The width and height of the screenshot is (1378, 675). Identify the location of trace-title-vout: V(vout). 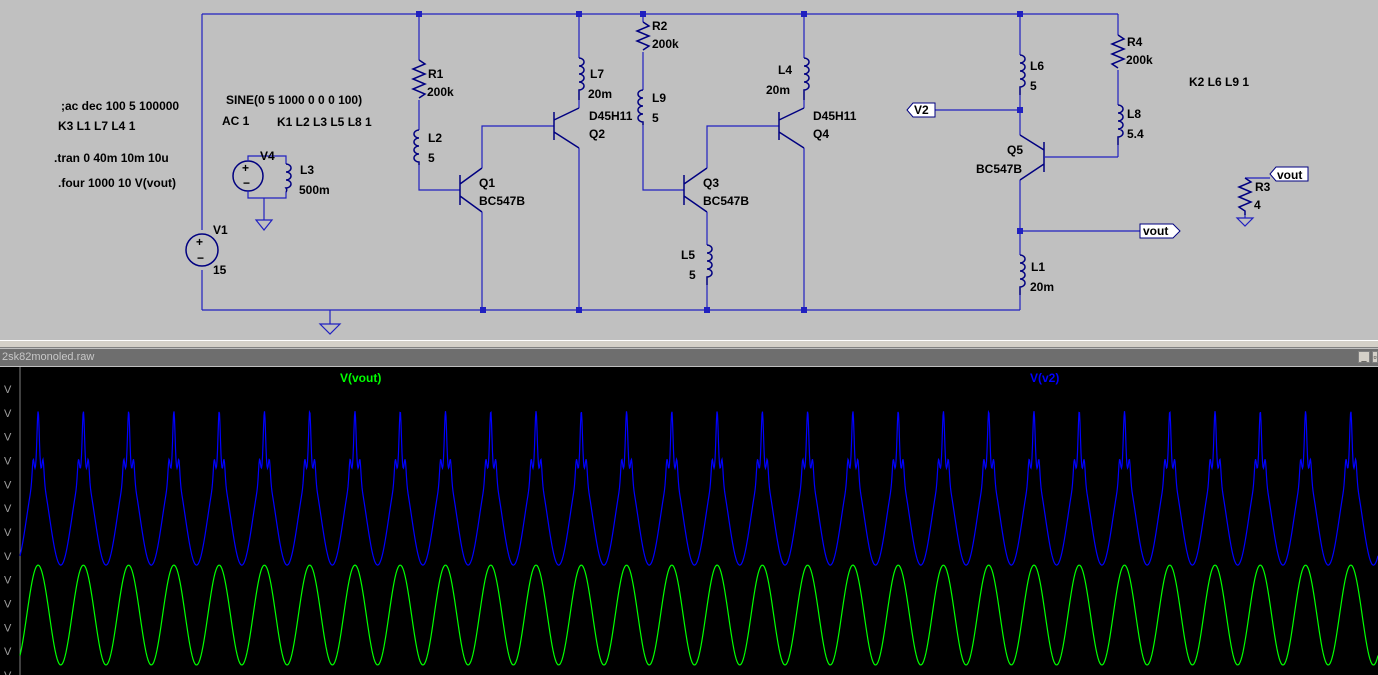
(360, 378).